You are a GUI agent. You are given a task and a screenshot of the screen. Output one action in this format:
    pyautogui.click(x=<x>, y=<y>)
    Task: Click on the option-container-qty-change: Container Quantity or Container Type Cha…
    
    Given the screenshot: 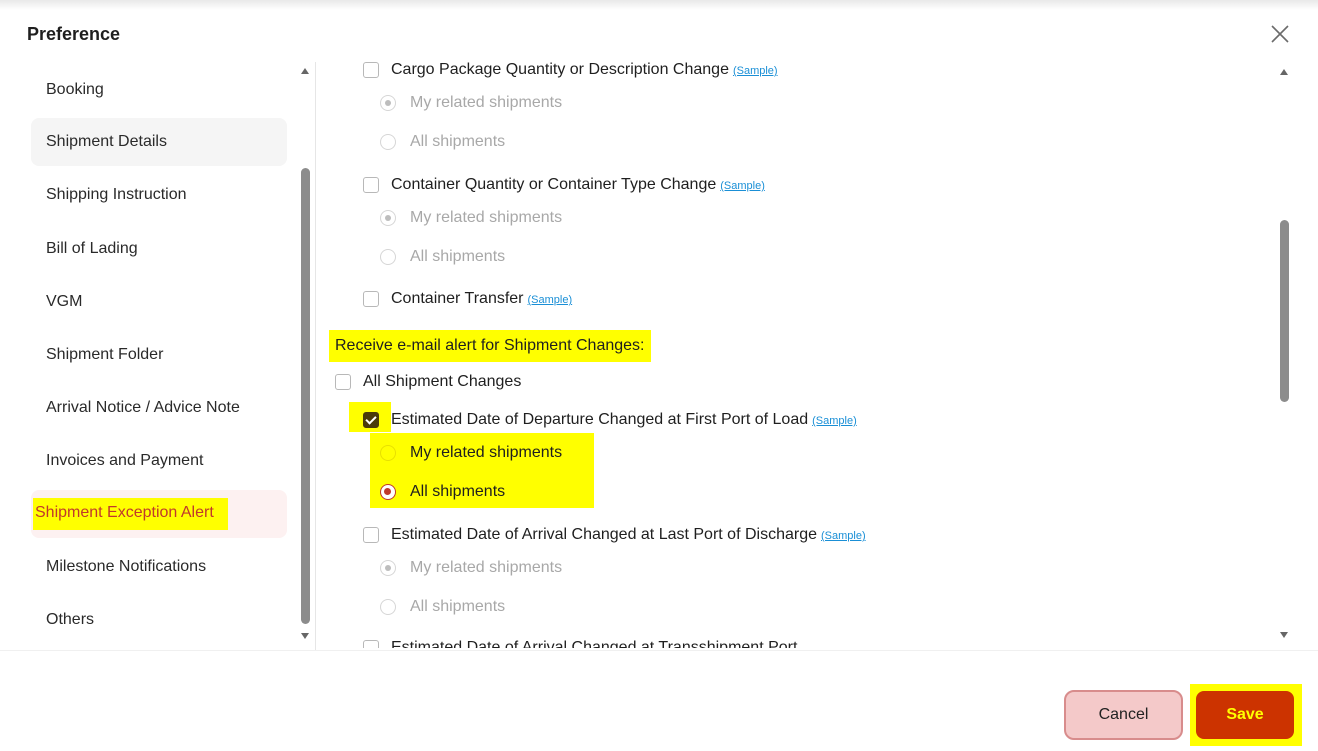 What is the action you would take?
    pyautogui.click(x=564, y=185)
    